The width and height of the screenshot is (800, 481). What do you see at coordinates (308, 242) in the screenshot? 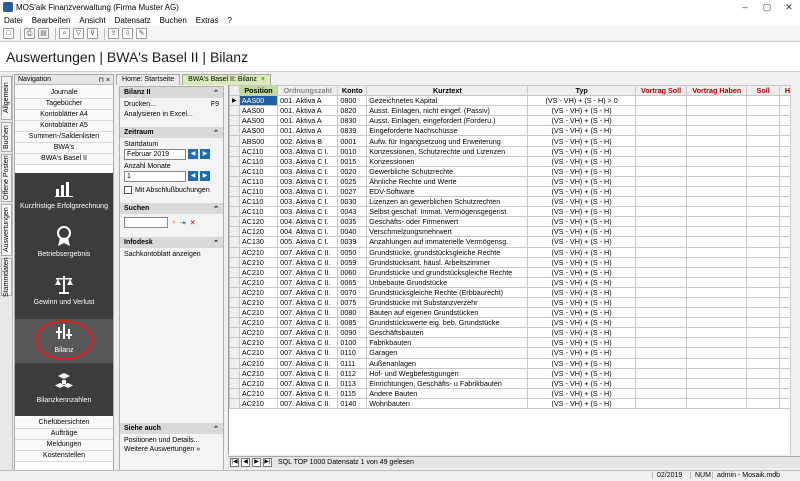
I see `cell-ordnungszahl: 005. Aktiva C I.` at bounding box center [308, 242].